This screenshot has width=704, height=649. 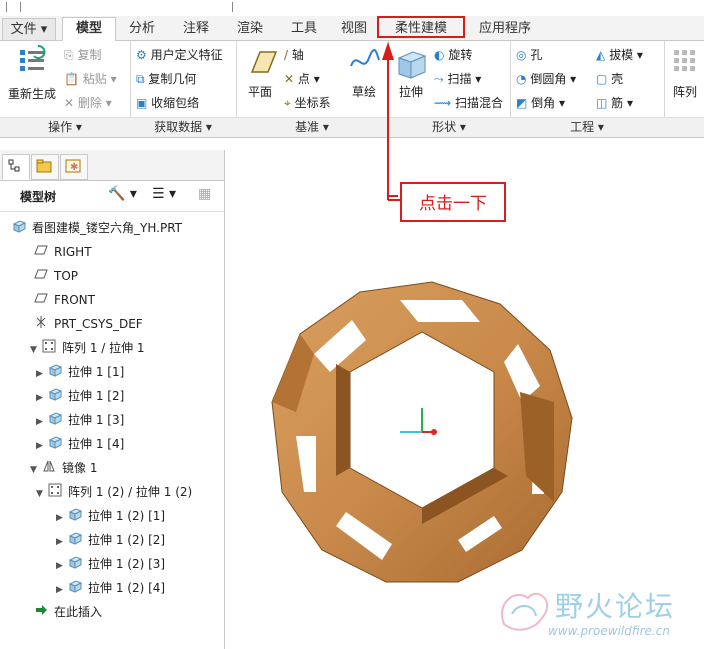 What do you see at coordinates (49, 469) in the screenshot?
I see `mirror-icon` at bounding box center [49, 469].